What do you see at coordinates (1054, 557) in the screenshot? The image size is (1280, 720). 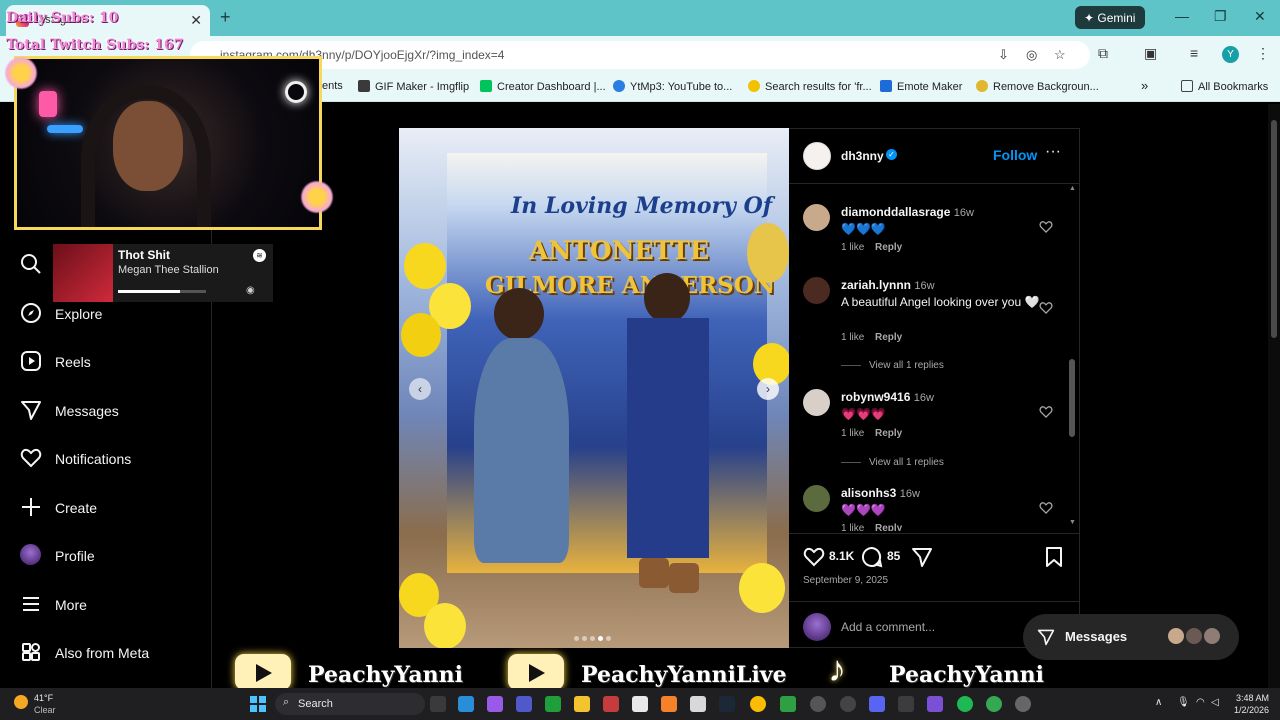 I see `bookmark-save-icon` at bounding box center [1054, 557].